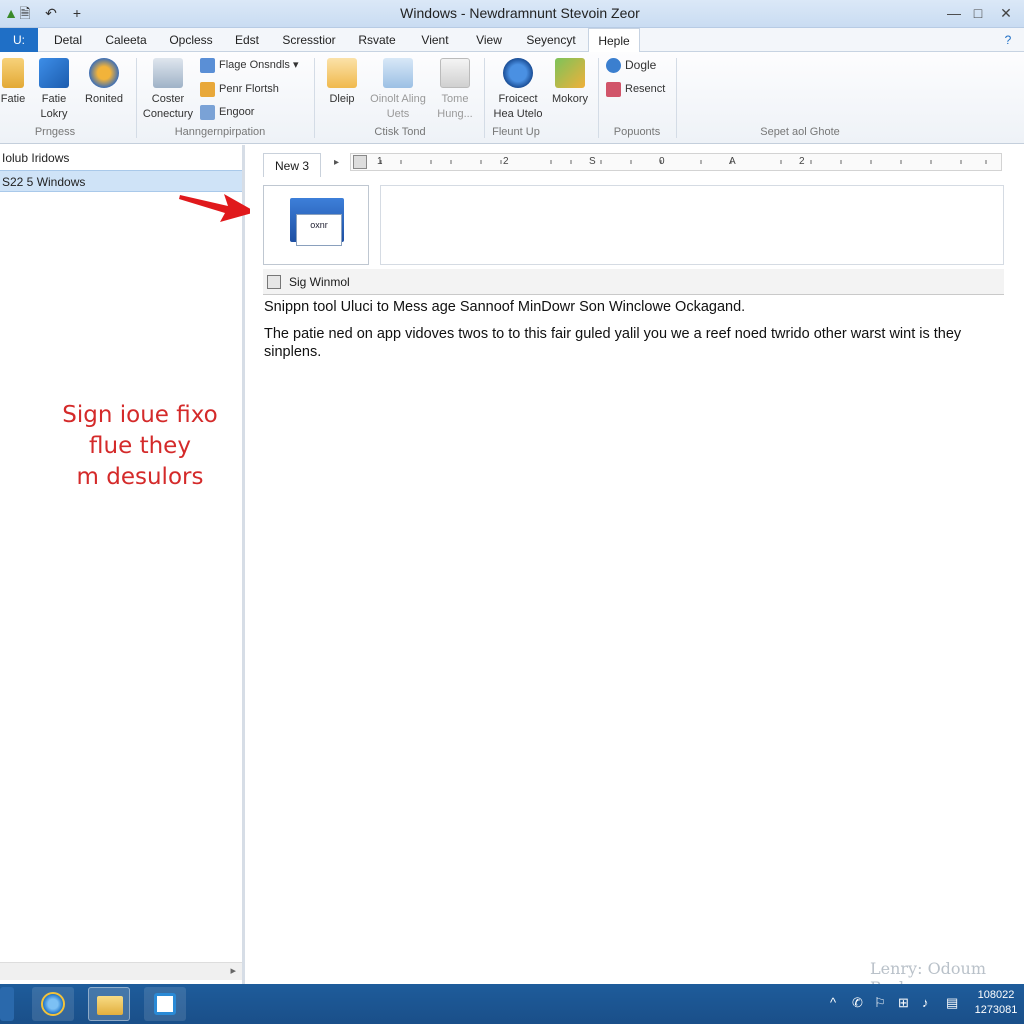  What do you see at coordinates (360, 162) in the screenshot?
I see `tab-stop-icon` at bounding box center [360, 162].